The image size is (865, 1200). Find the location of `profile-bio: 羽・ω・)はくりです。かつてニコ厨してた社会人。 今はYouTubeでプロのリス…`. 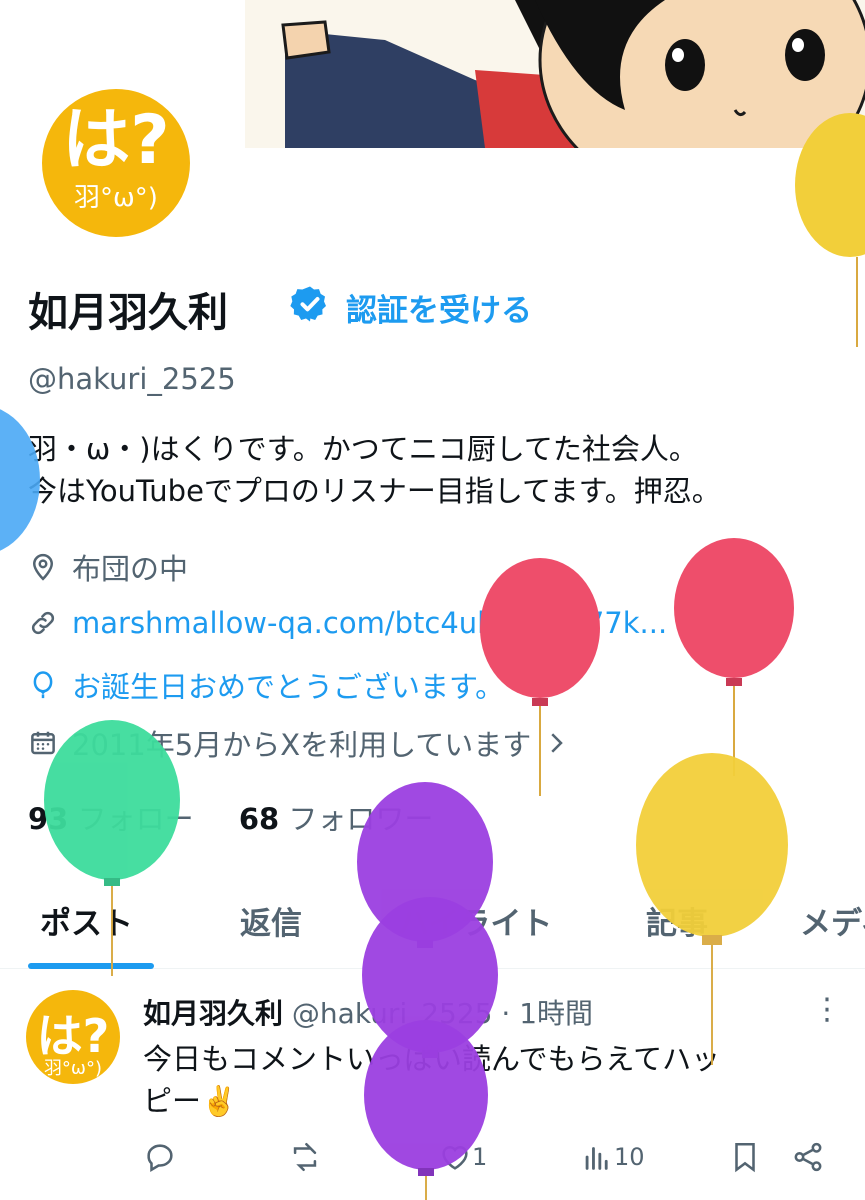

profile-bio: 羽・ω・)はくりです。かつてニコ厨してた社会人。 今はYouTubeでプロのリス… is located at coordinates (438, 470).